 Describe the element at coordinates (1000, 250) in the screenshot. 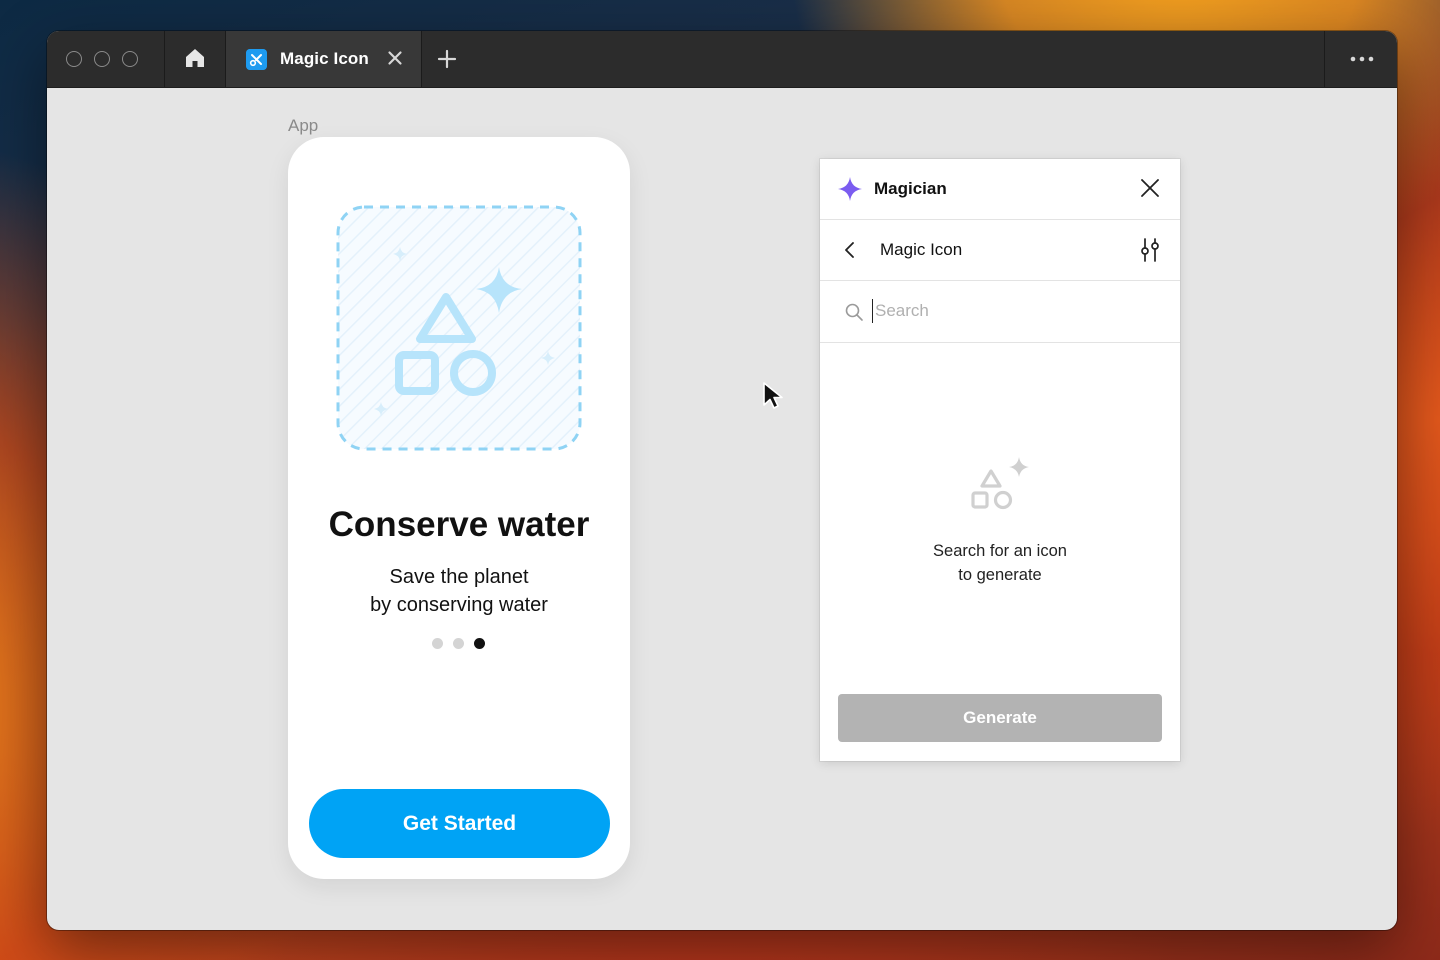

I see `panel-nav: Magic Icon` at that location.